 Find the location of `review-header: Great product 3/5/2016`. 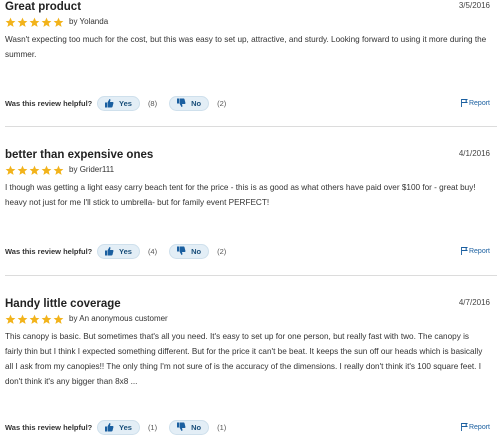

review-header: Great product 3/5/2016 is located at coordinates (247, 7).